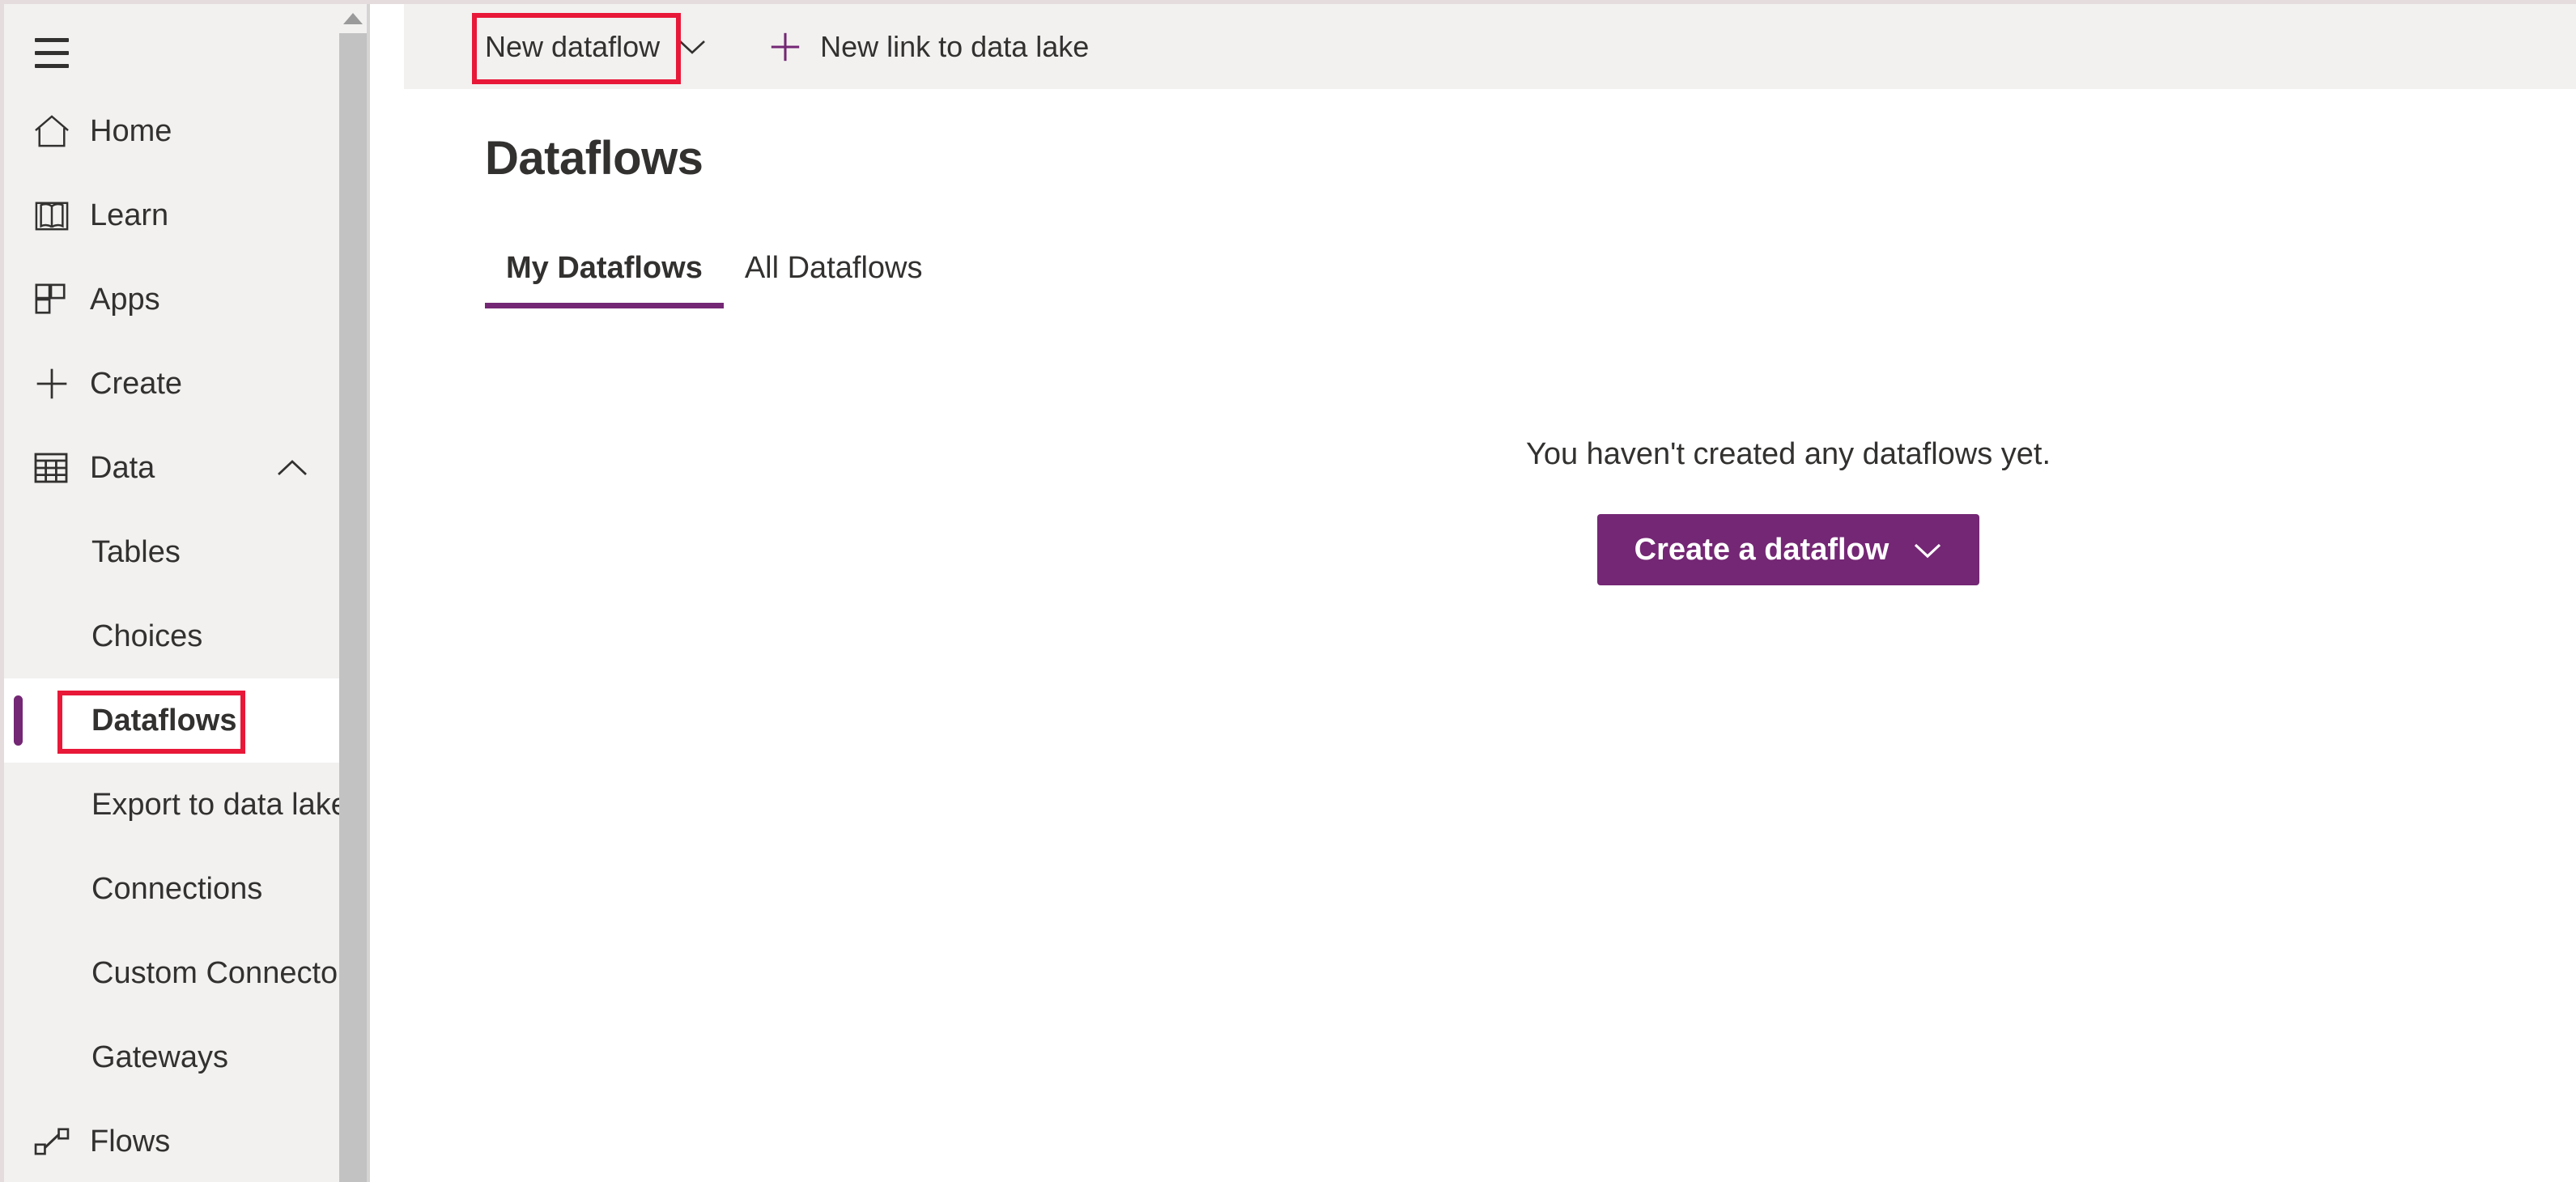  I want to click on home-icon, so click(56, 131).